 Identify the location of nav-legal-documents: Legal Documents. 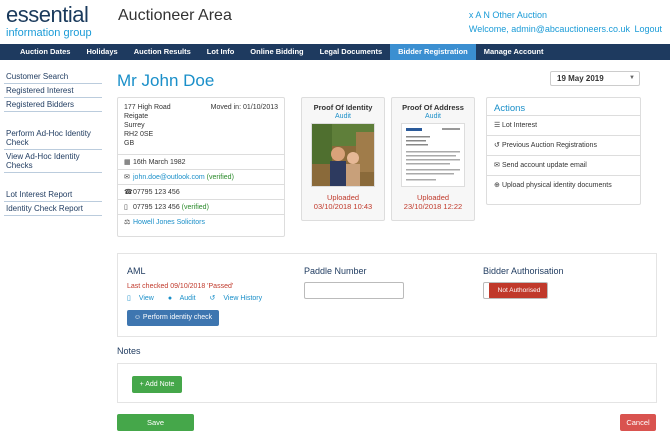
(351, 52).